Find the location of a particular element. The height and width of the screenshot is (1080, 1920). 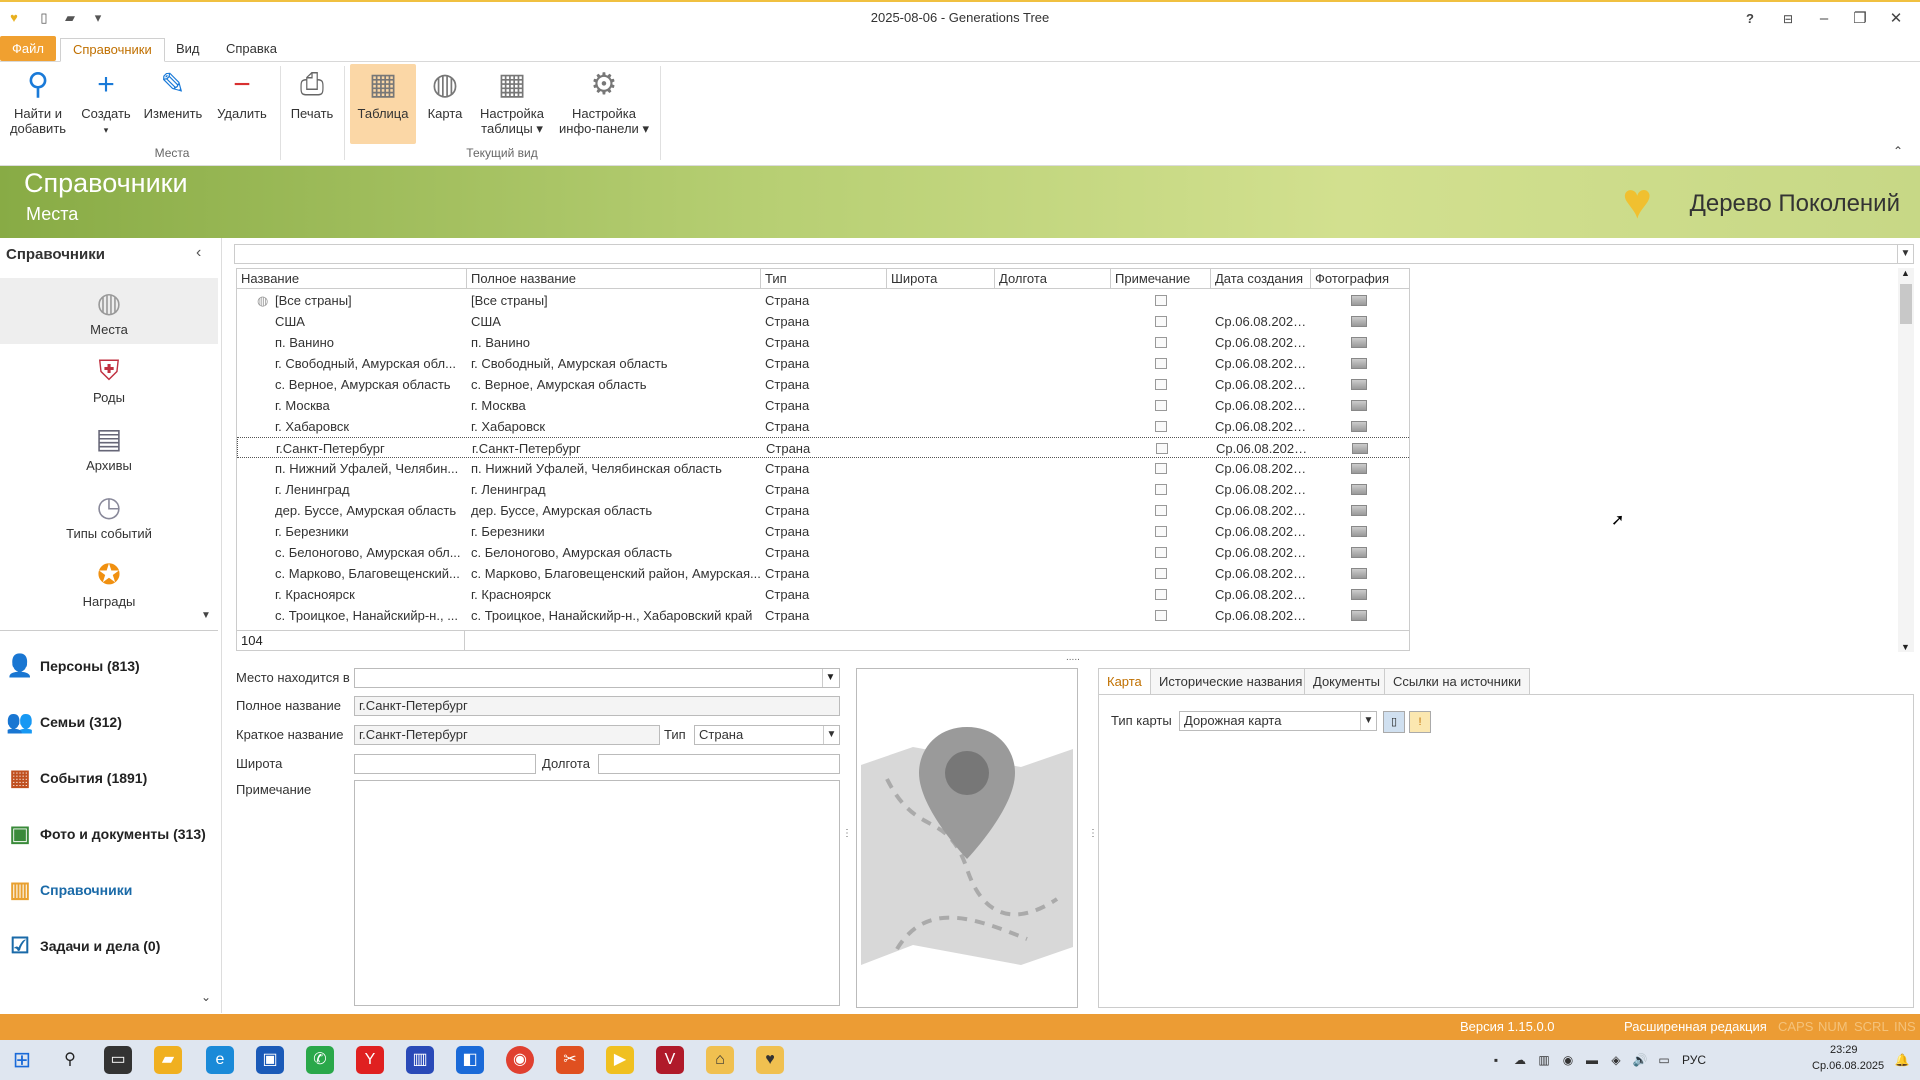

grid-scrollbar: ▲ ▼ is located at coordinates (1906, 460).